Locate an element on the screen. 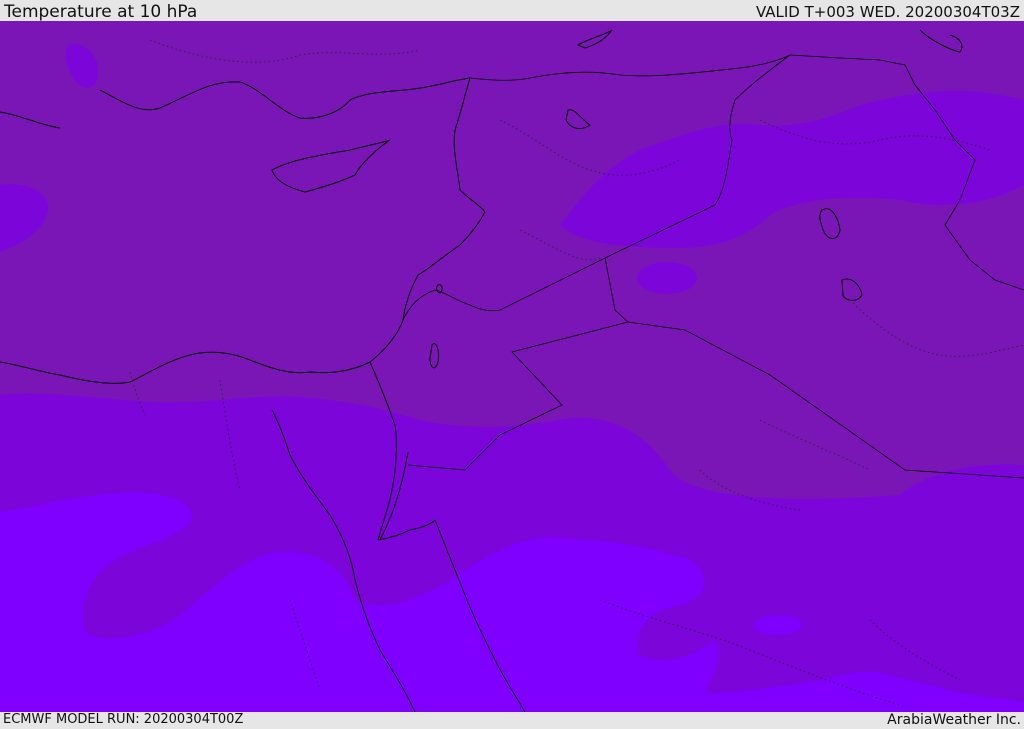 This screenshot has width=1024, height=729. temp-cell-cold-east is located at coordinates (778, 625).